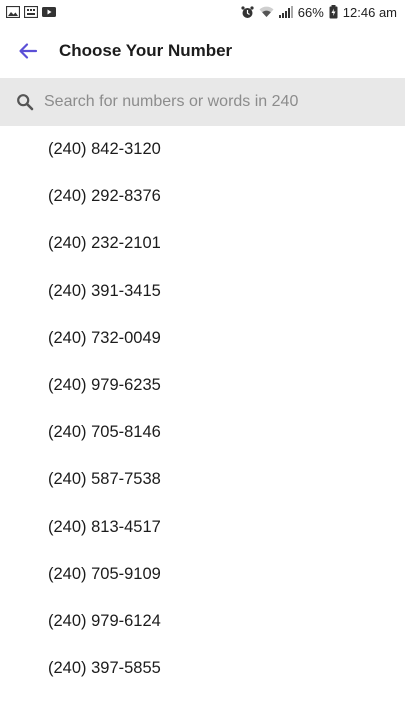  I want to click on list-item: (240) 397-5855, so click(202, 668).